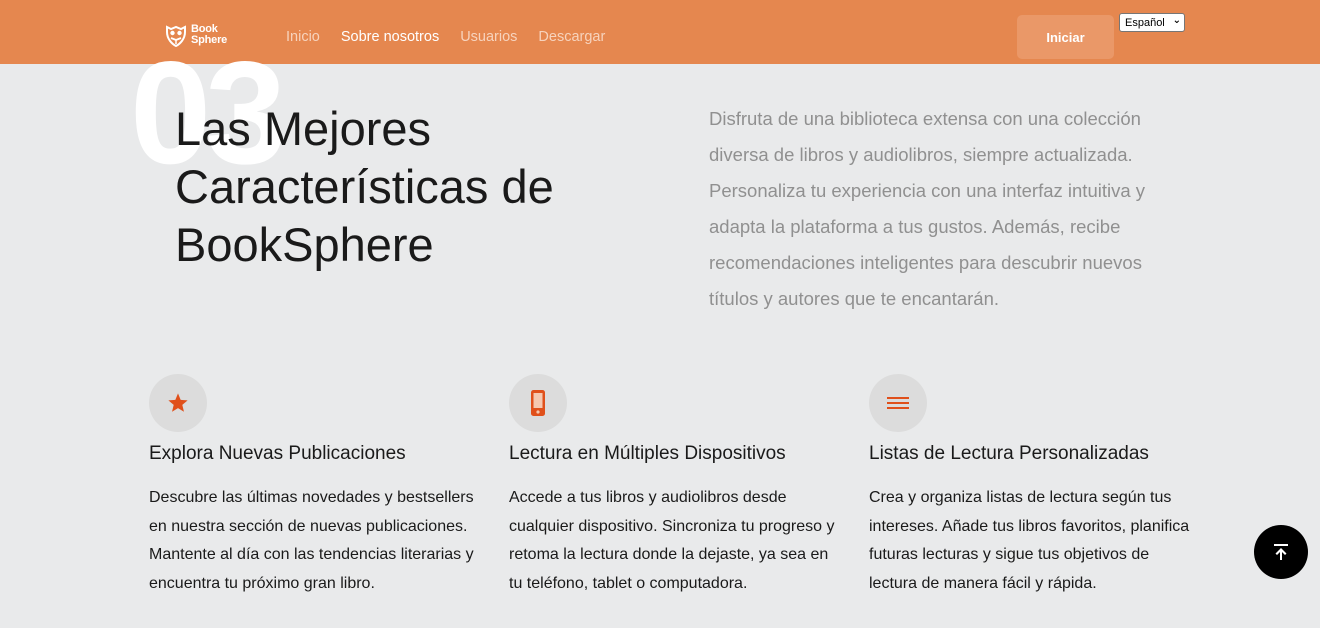  What do you see at coordinates (571, 37) in the screenshot?
I see `nav-link-descargar: Descargar` at bounding box center [571, 37].